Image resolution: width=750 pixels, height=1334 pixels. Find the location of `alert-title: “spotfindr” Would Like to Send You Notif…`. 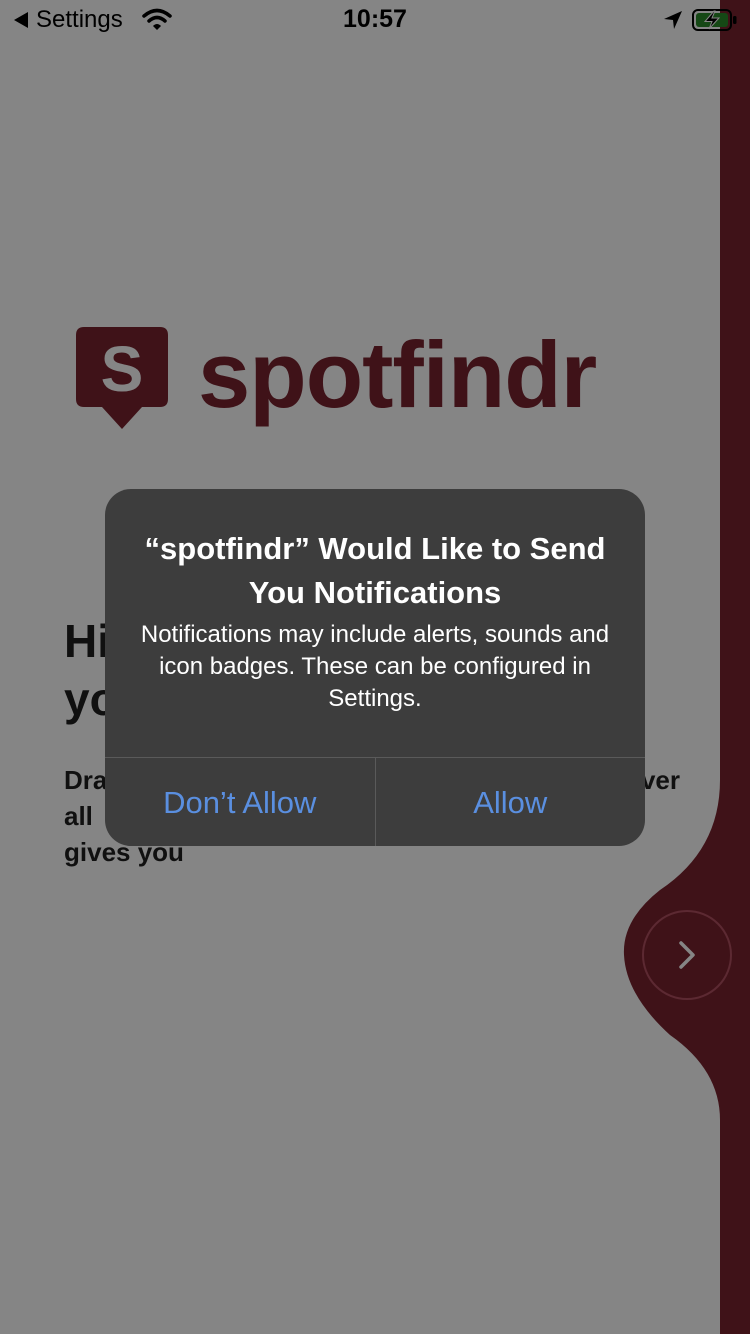

alert-title: “spotfindr” Would Like to Send You Notif… is located at coordinates (375, 570).